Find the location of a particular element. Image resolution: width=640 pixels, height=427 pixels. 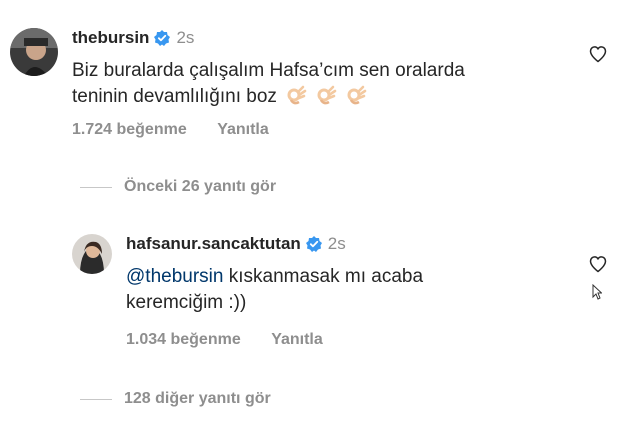

view-previous-replies: Önceki 26 yanıtı gör is located at coordinates (178, 187).